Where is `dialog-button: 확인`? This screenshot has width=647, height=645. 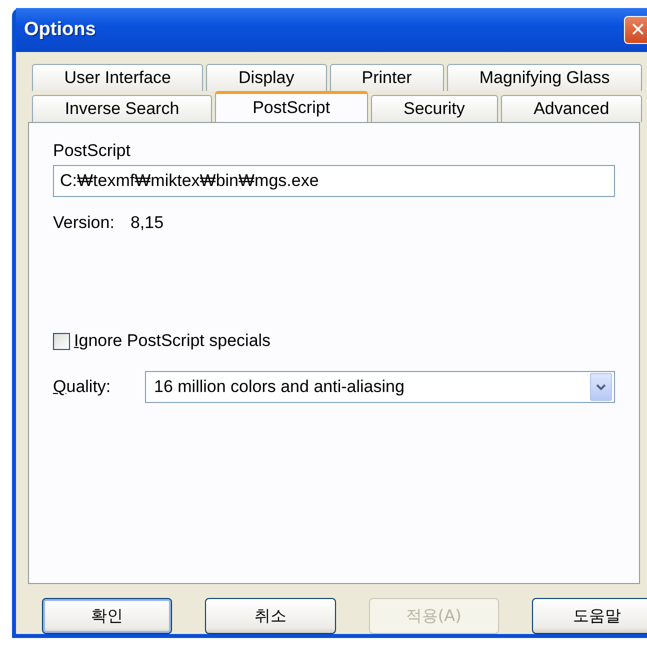 dialog-button: 확인 is located at coordinates (107, 616).